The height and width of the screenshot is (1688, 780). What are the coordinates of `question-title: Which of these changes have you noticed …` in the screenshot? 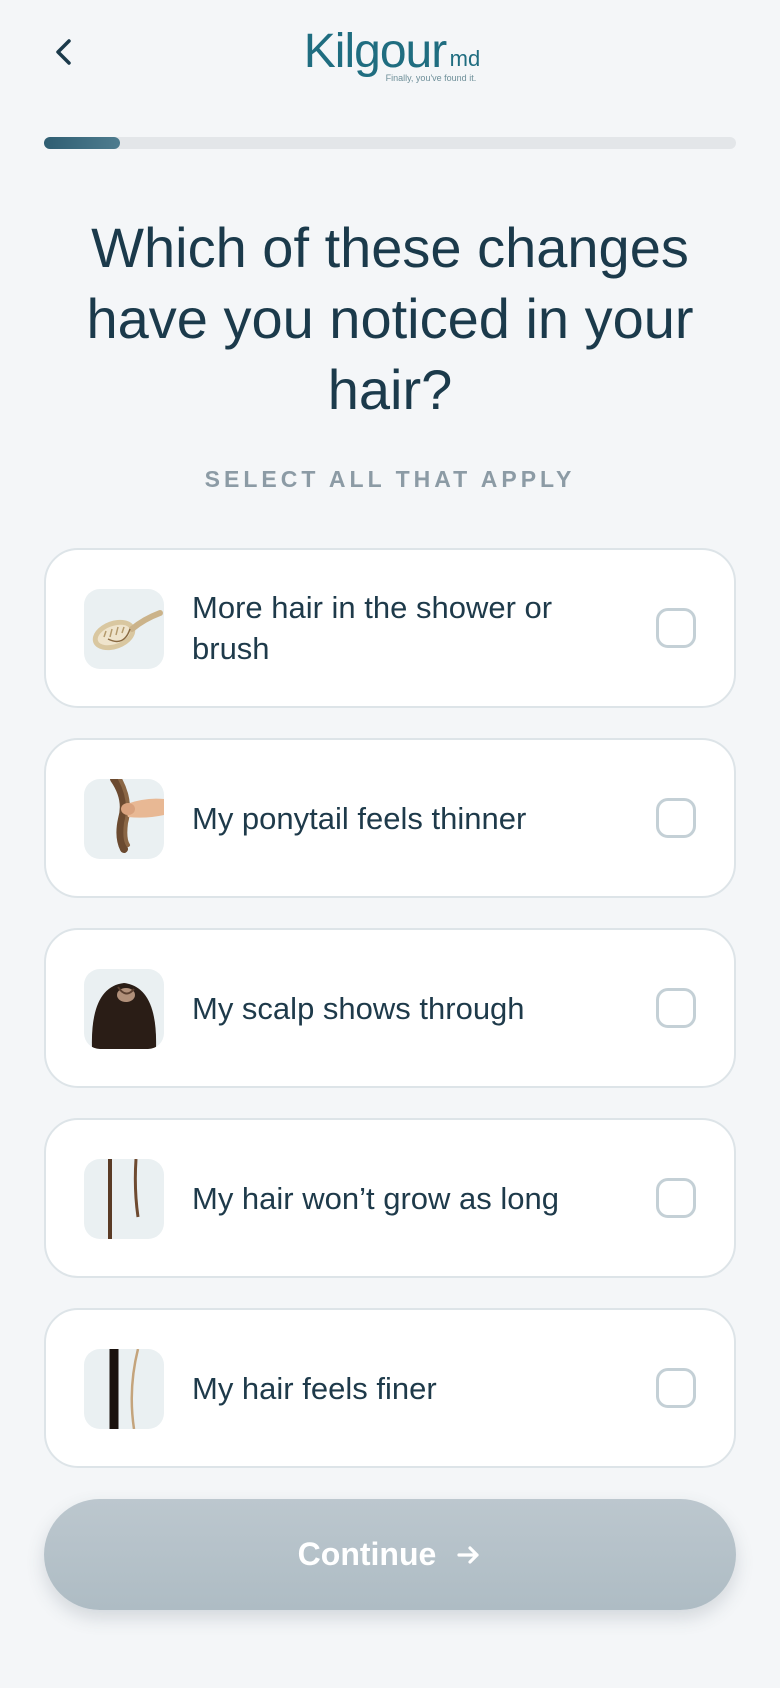 It's located at (390, 318).